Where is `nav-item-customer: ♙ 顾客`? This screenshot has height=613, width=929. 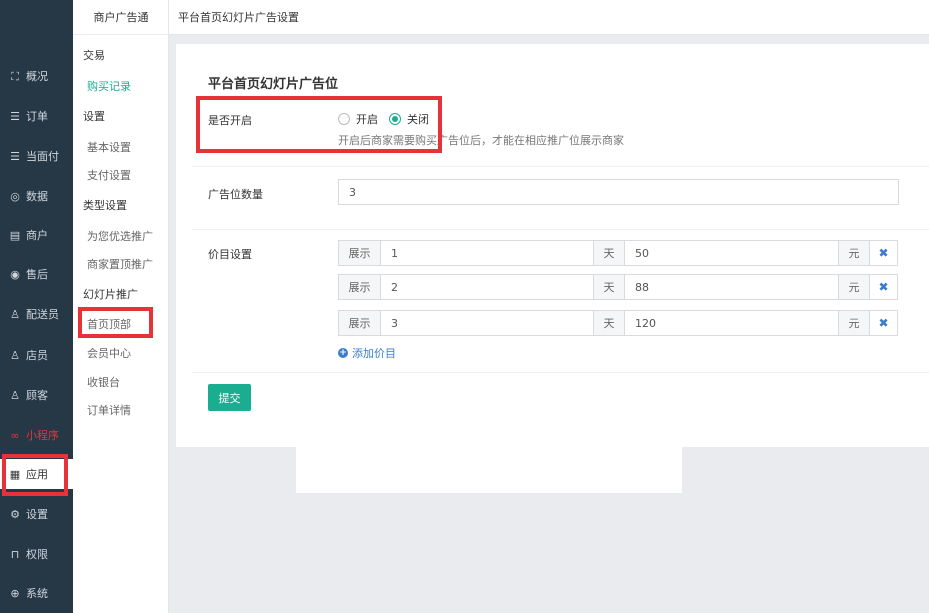
nav-item-customer: ♙ 顾客 is located at coordinates (36, 395).